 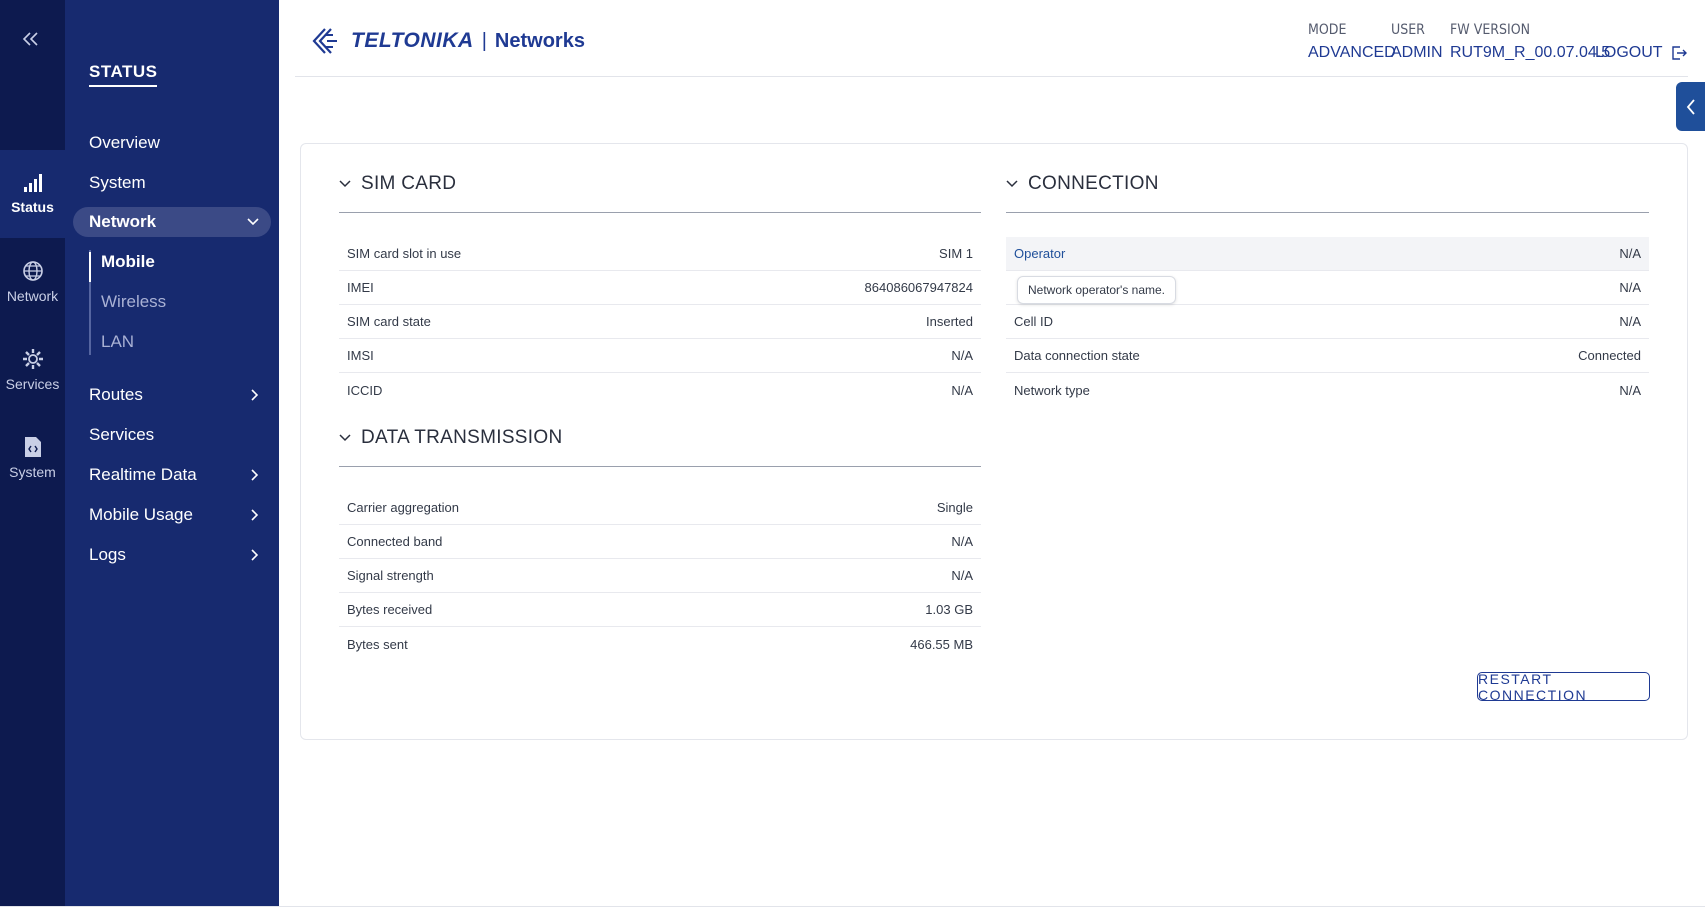 What do you see at coordinates (32, 207) in the screenshot?
I see `rail-item-label: Status` at bounding box center [32, 207].